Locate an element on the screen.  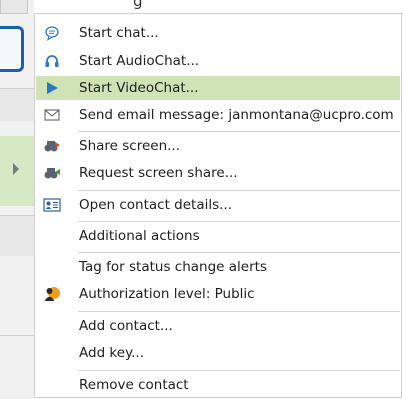
menu-item-send-email: Send email message: janmontana@ucpro.com is located at coordinates (218, 115).